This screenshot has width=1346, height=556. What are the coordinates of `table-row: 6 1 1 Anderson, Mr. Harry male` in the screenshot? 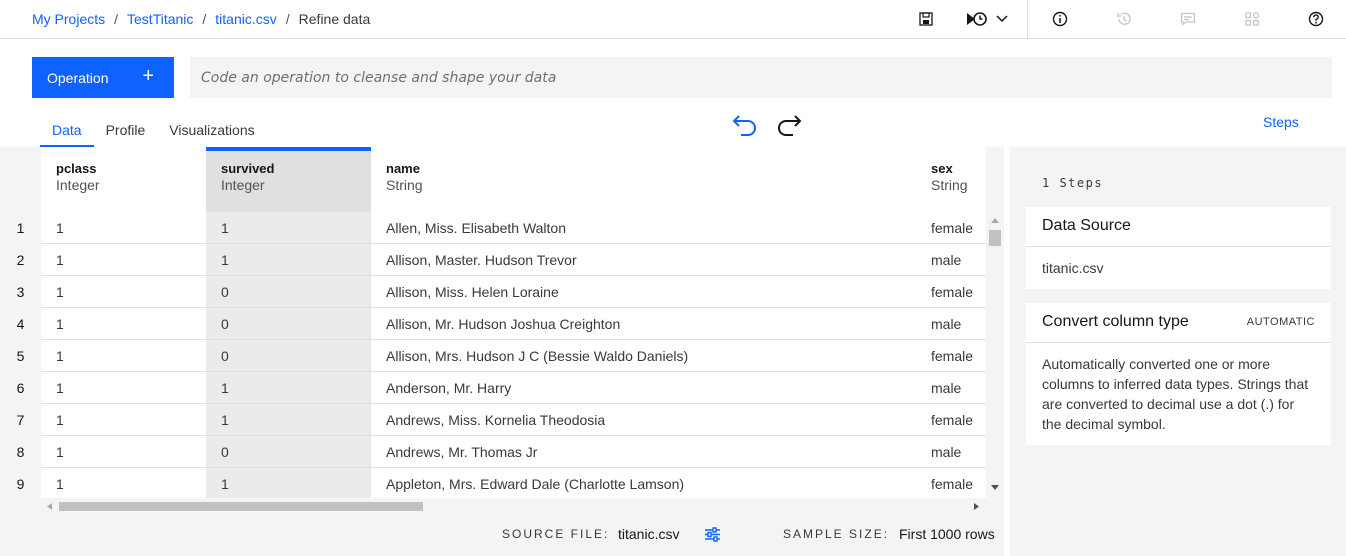 It's located at (493, 388).